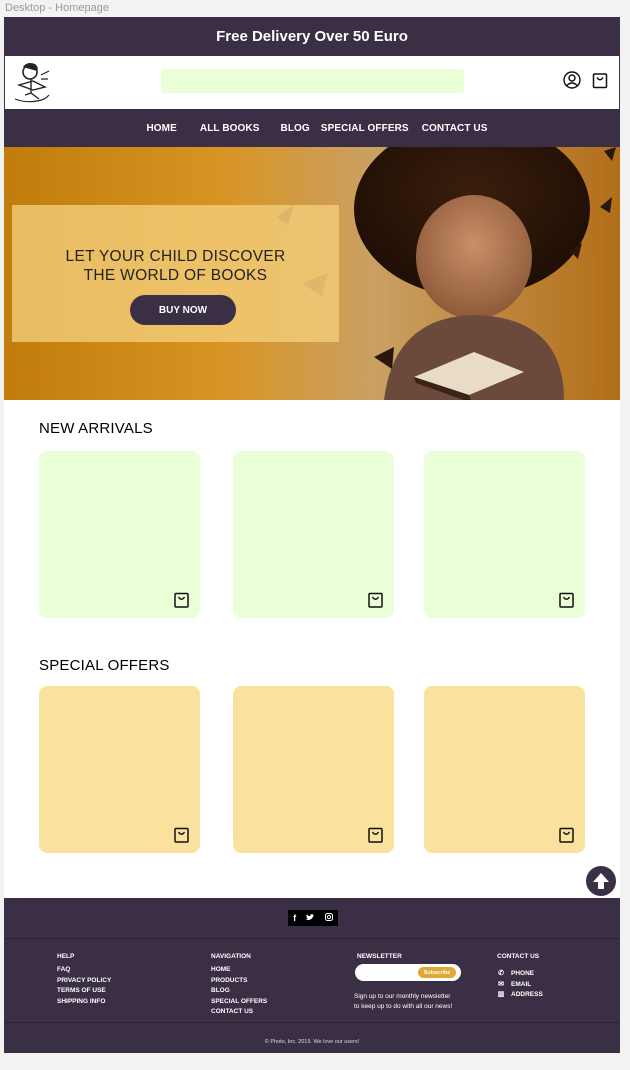 The height and width of the screenshot is (1070, 630). I want to click on footer-link: FAQ, so click(84, 970).